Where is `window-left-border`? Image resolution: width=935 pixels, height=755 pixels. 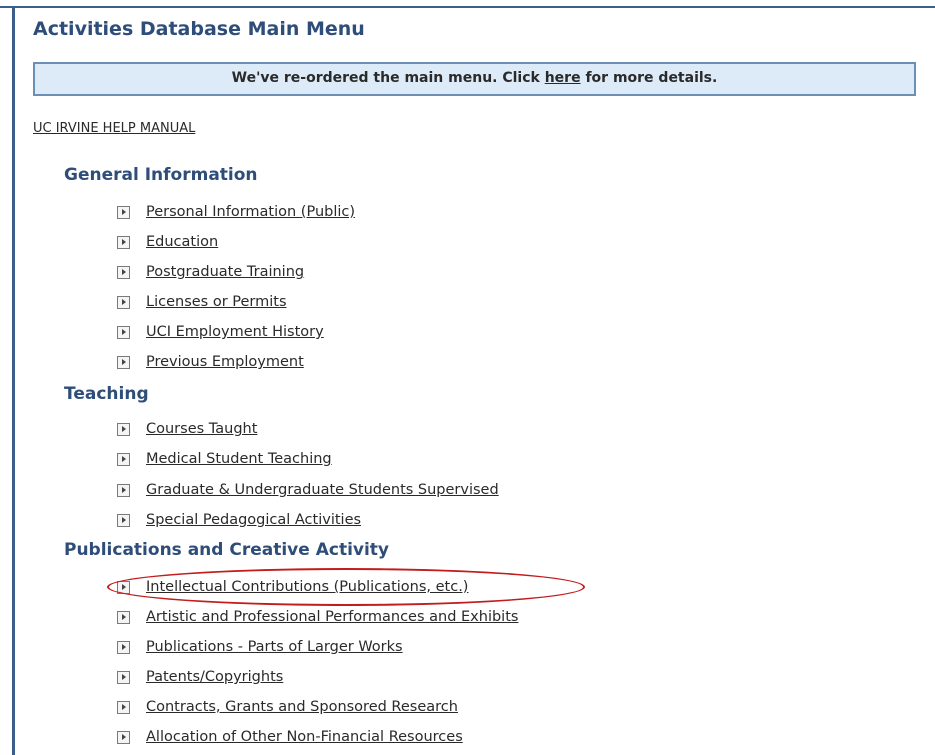 window-left-border is located at coordinates (13, 380).